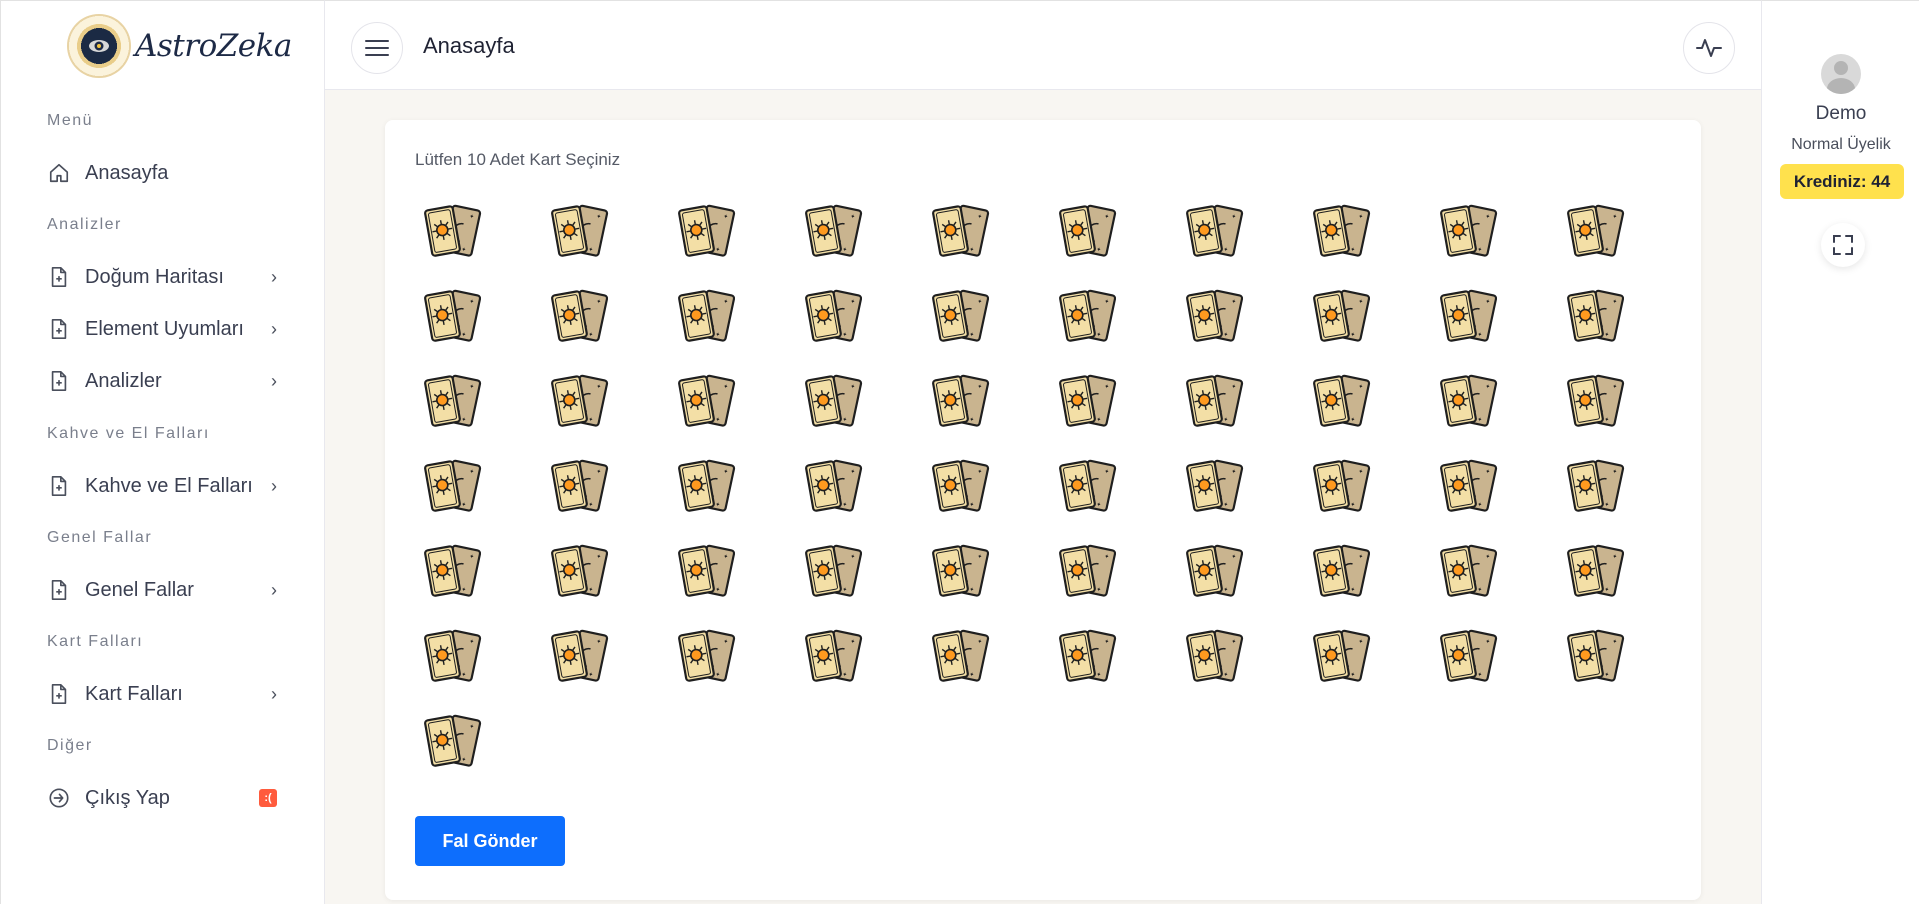 The height and width of the screenshot is (904, 1919). I want to click on sidebar-item-element-uyumlari: Element Uyumları ›, so click(162, 329).